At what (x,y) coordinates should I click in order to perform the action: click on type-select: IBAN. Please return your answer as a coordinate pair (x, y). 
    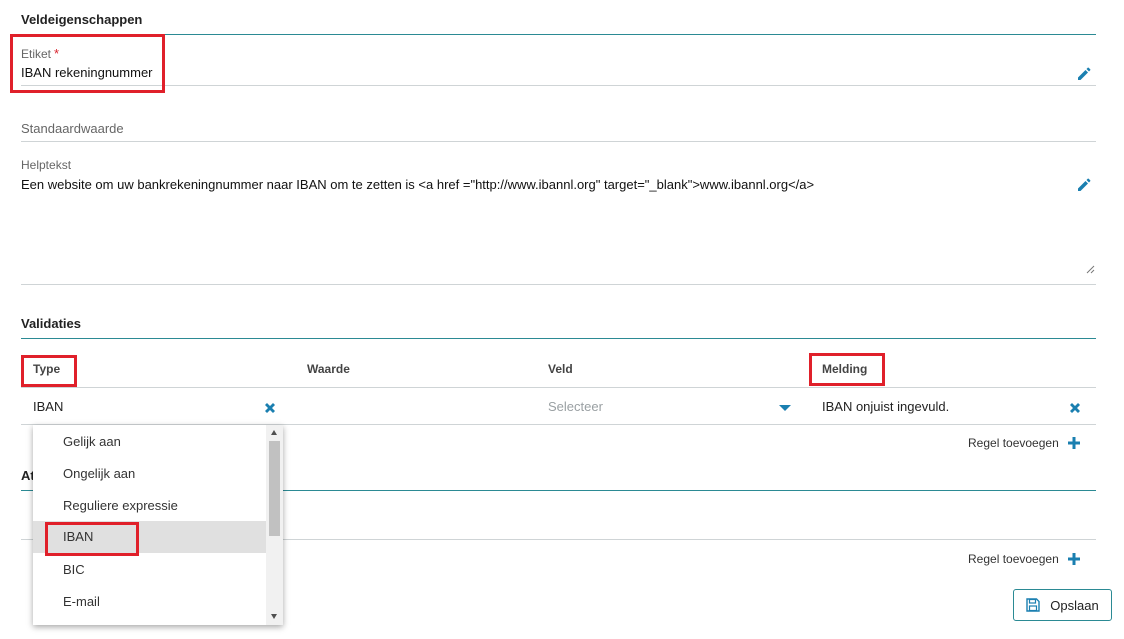
    Looking at the image, I should click on (48, 406).